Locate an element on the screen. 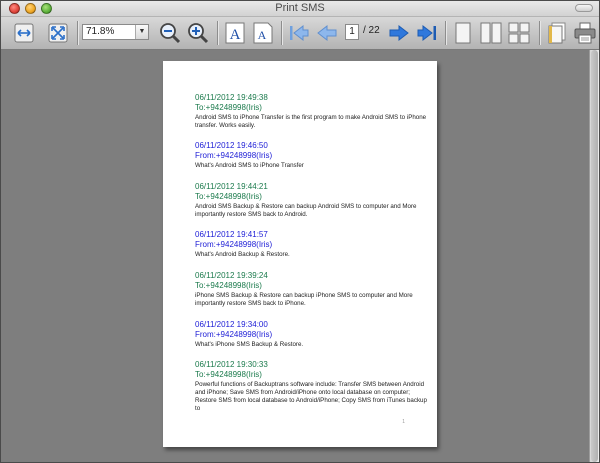 Image resolution: width=600 pixels, height=463 pixels. text-size-large-icon: A is located at coordinates (235, 33).